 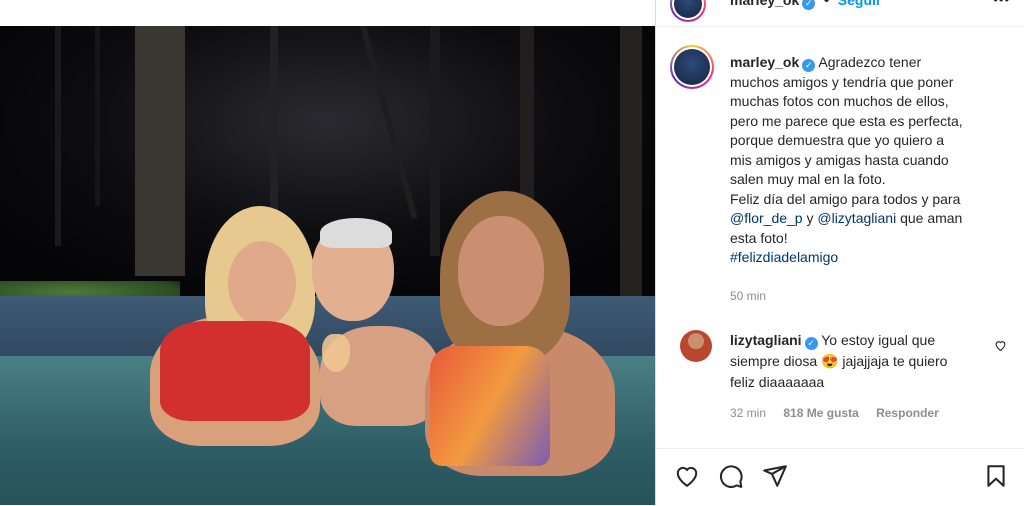 I want to click on header-username: marley_ok, so click(x=764, y=4).